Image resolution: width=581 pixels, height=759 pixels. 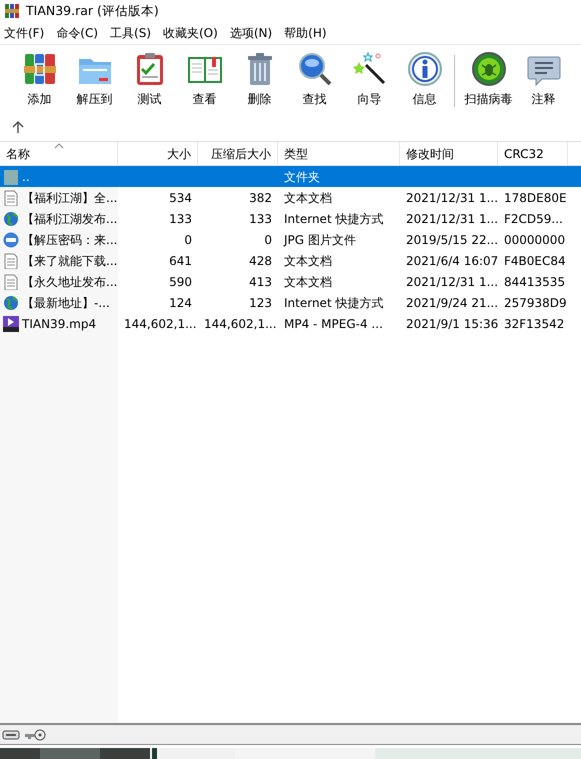 What do you see at coordinates (452, 323) in the screenshot?
I see `table-cell: 2021/9/1 15:36` at bounding box center [452, 323].